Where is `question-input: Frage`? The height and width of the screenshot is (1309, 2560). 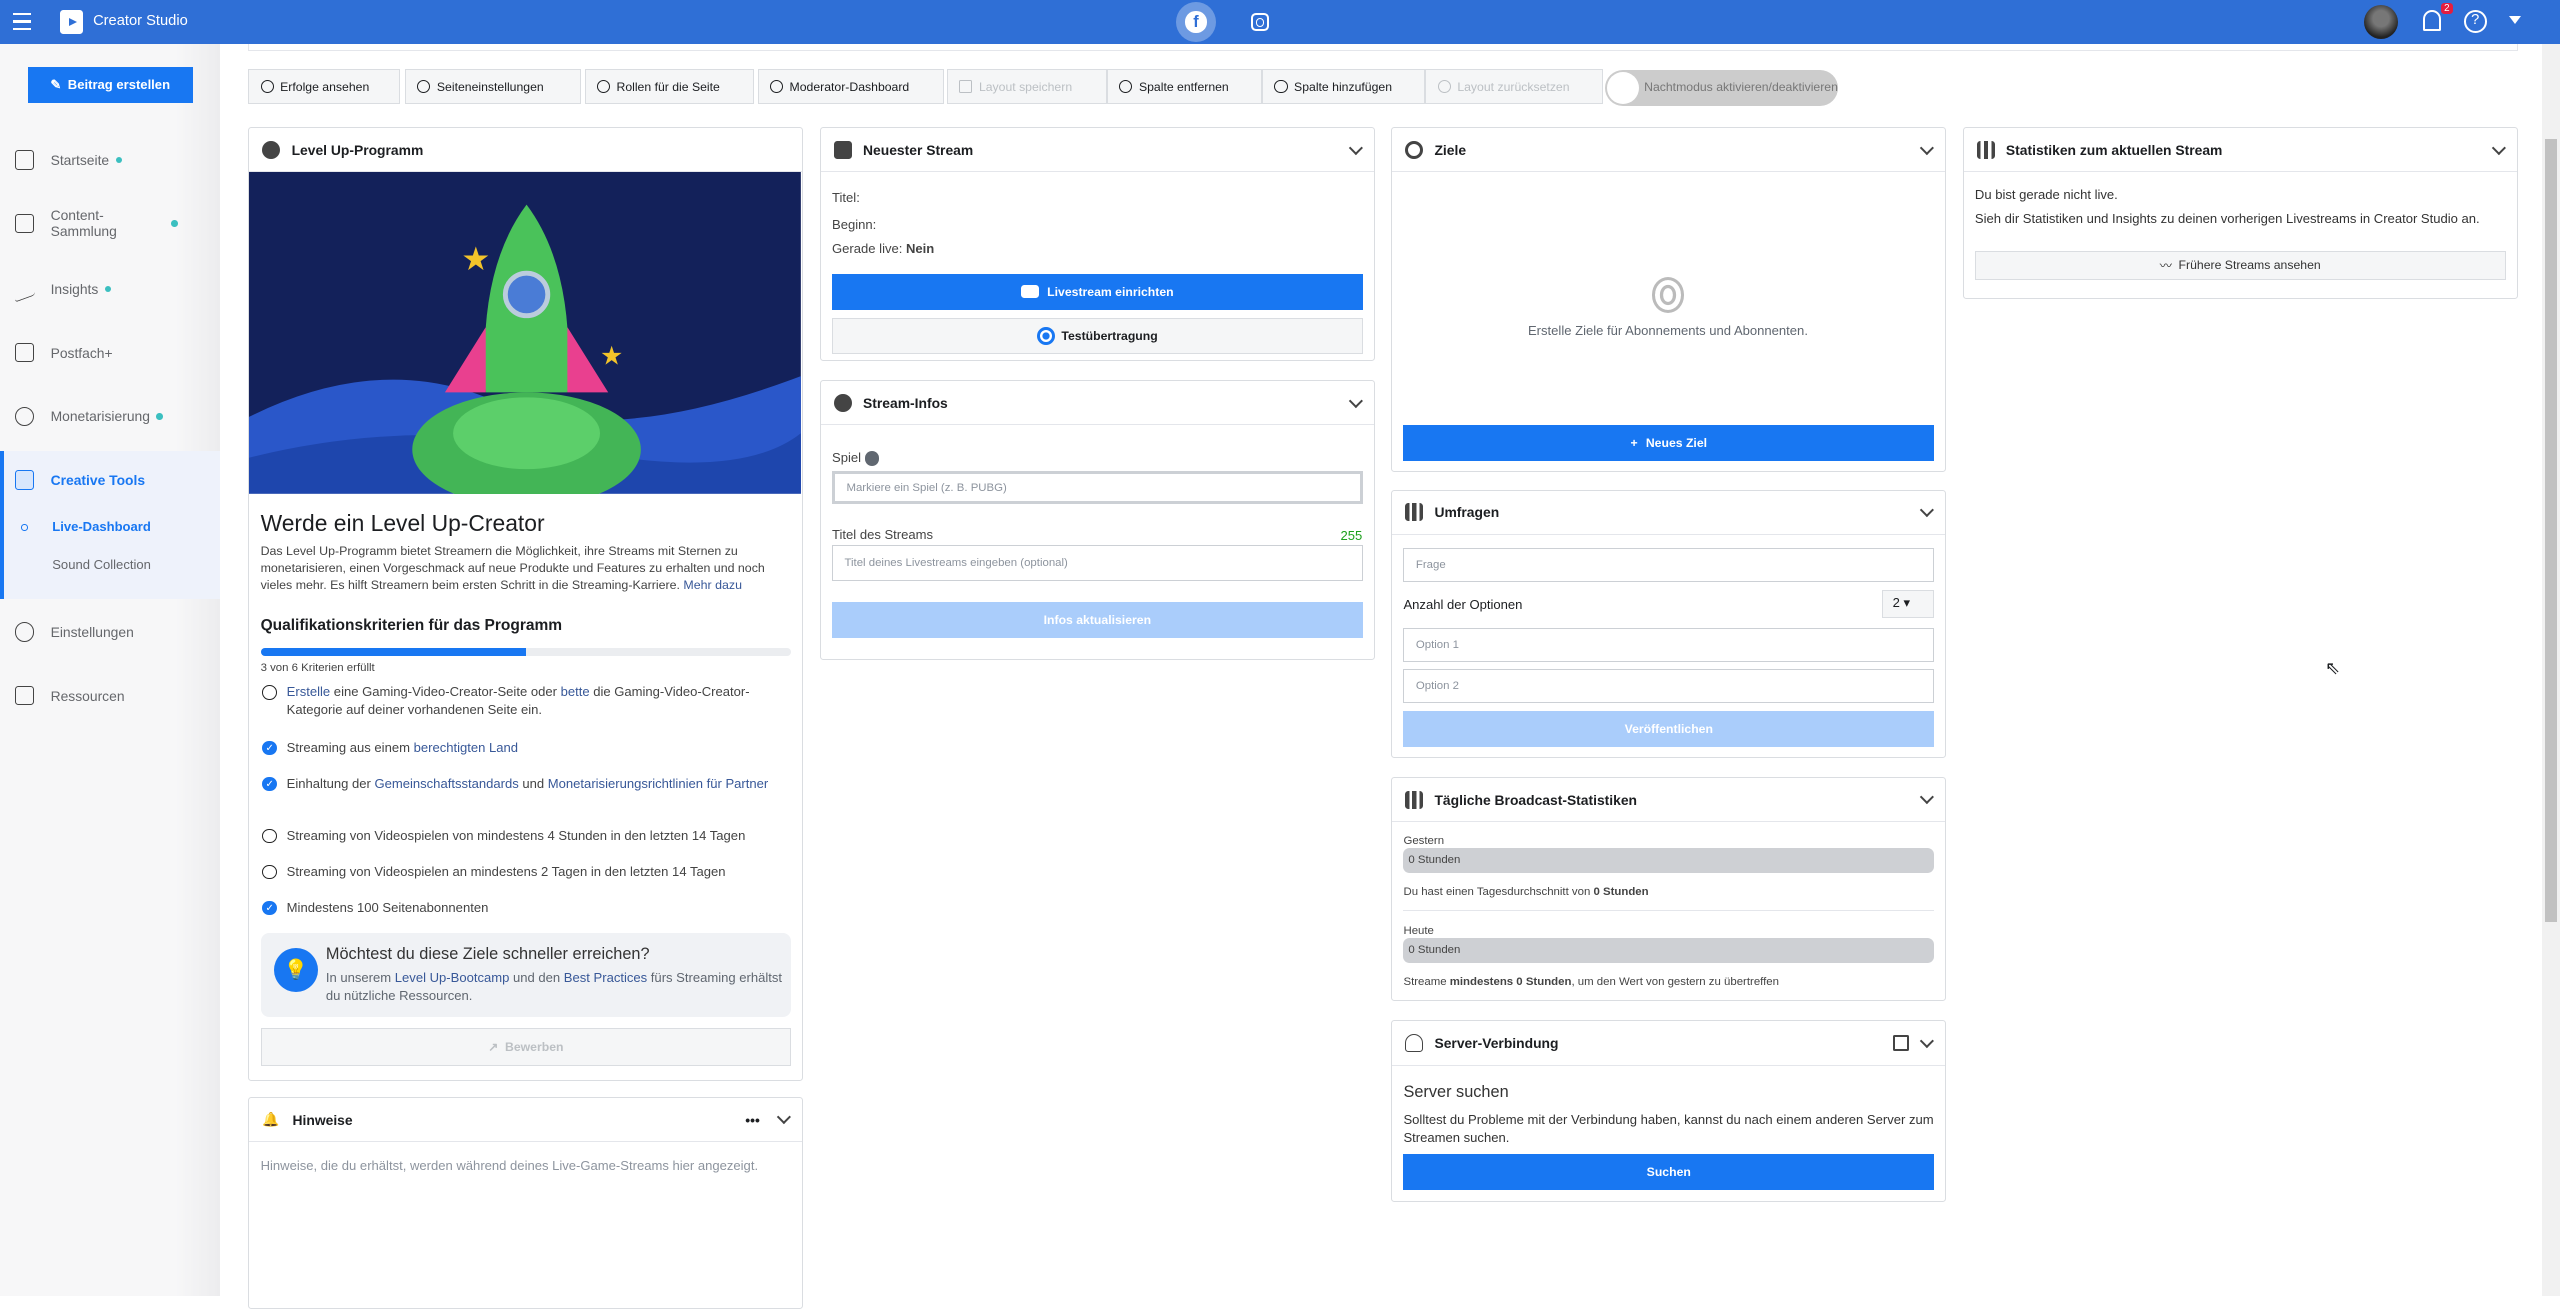
question-input: Frage is located at coordinates (1669, 565).